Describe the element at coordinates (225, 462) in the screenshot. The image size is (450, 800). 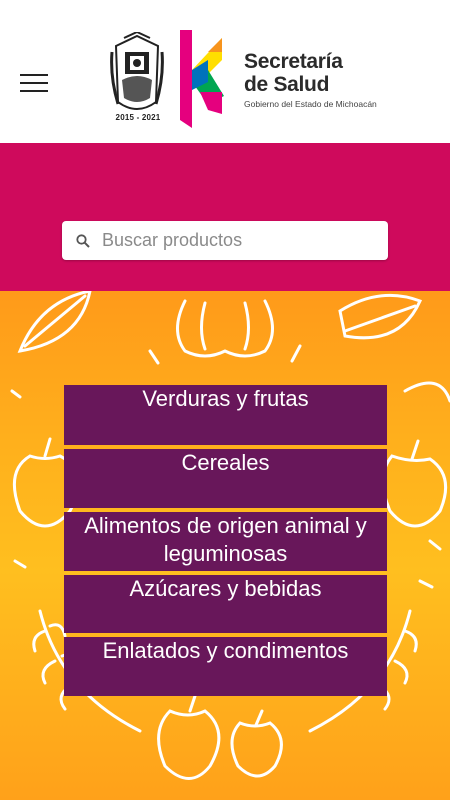
I see `category-label: Cereales` at that location.